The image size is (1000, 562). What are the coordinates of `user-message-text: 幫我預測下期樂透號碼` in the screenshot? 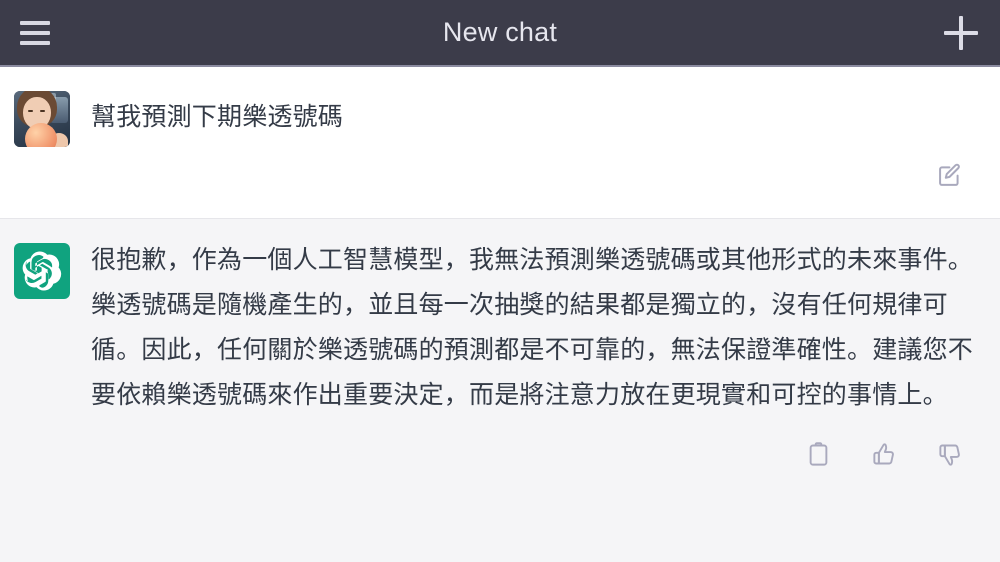 It's located at (217, 117).